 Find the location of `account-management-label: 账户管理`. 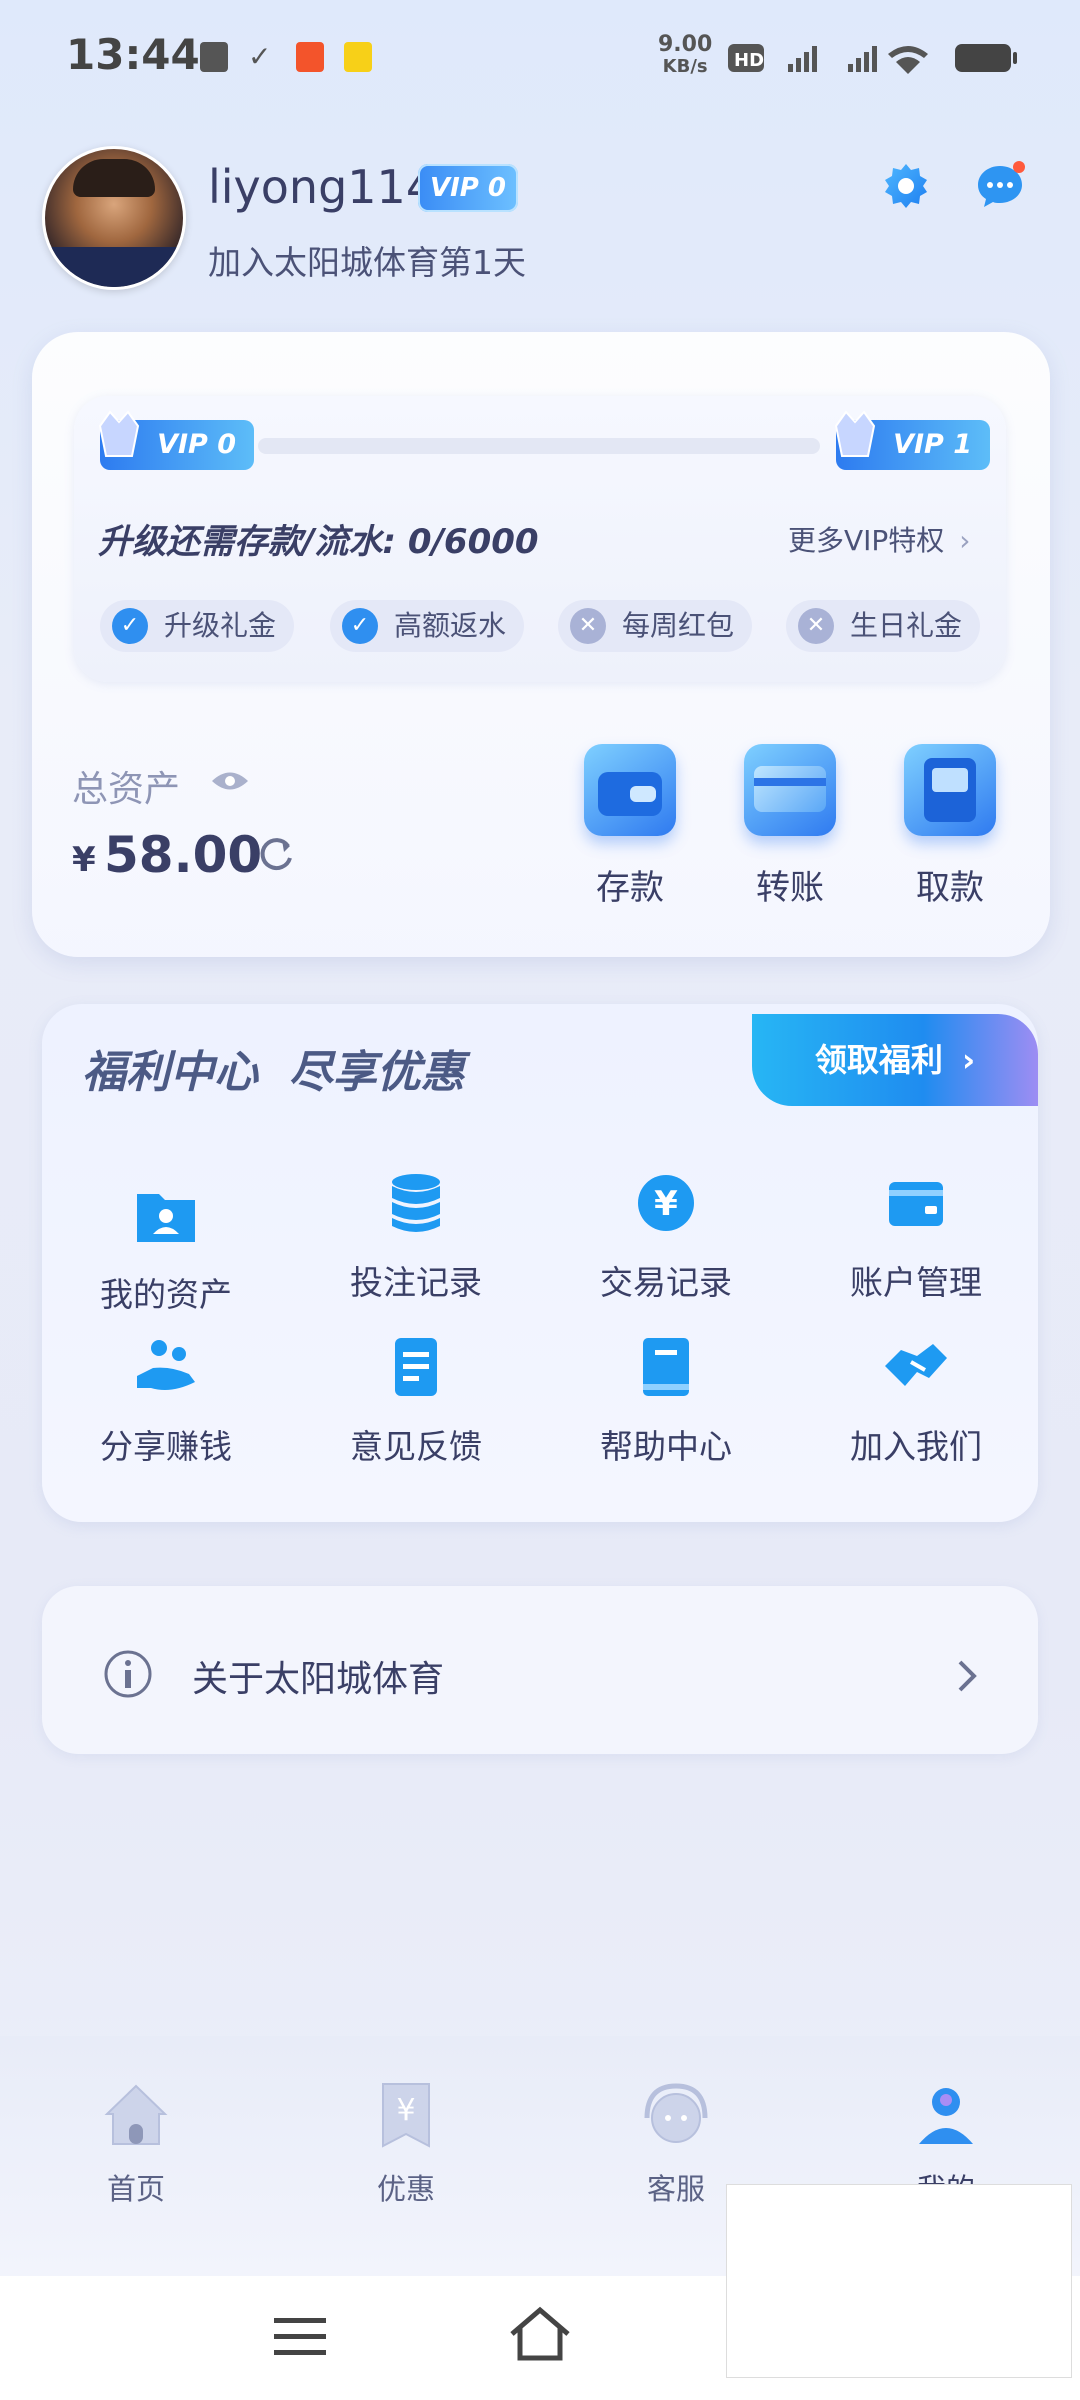

account-management-label: 账户管理 is located at coordinates (916, 1282).